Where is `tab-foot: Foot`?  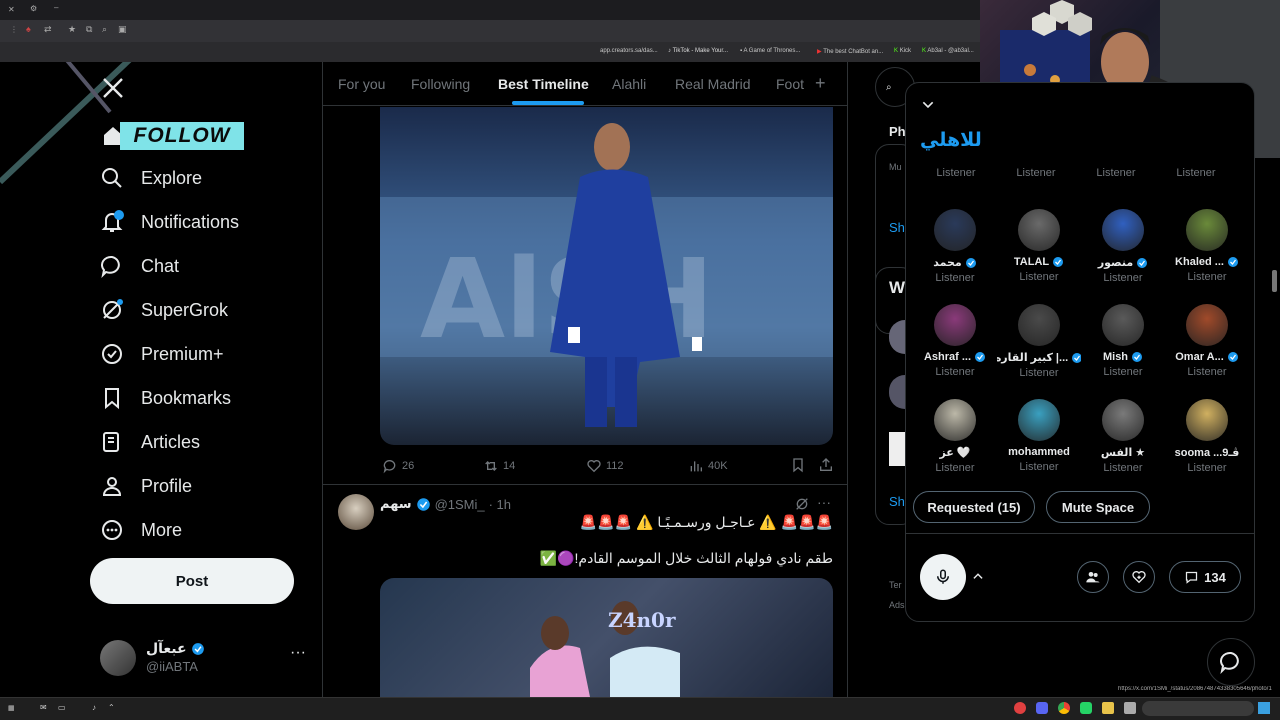 tab-foot: Foot is located at coordinates (790, 84).